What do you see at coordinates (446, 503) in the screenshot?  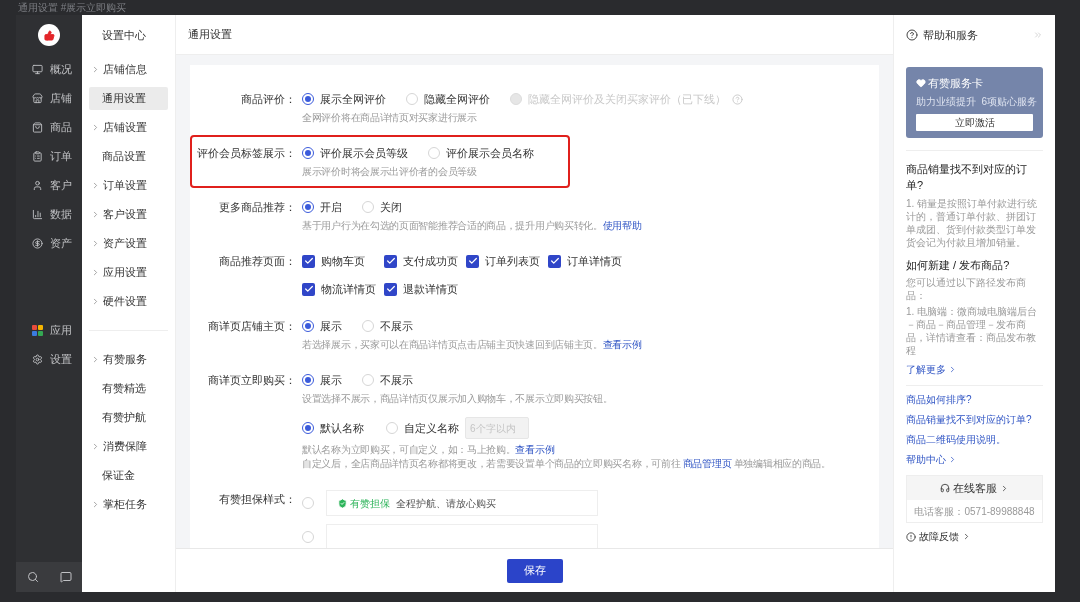 I see `badge-text: 全程护航、请放心购买` at bounding box center [446, 503].